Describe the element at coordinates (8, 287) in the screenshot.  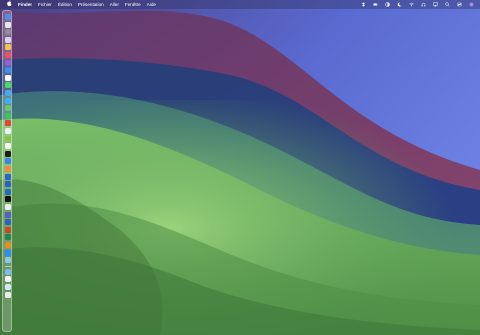
I see `screenshot-icon` at that location.